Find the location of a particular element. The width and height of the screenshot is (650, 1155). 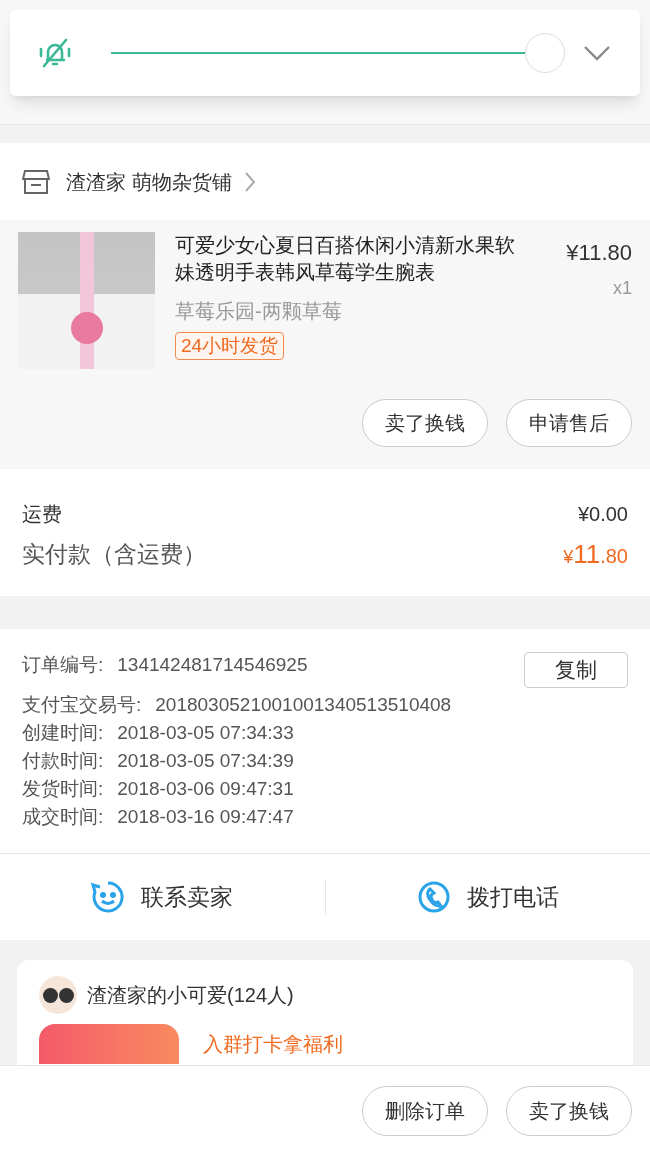

info-value: 134142481714546925 is located at coordinates (212, 664).